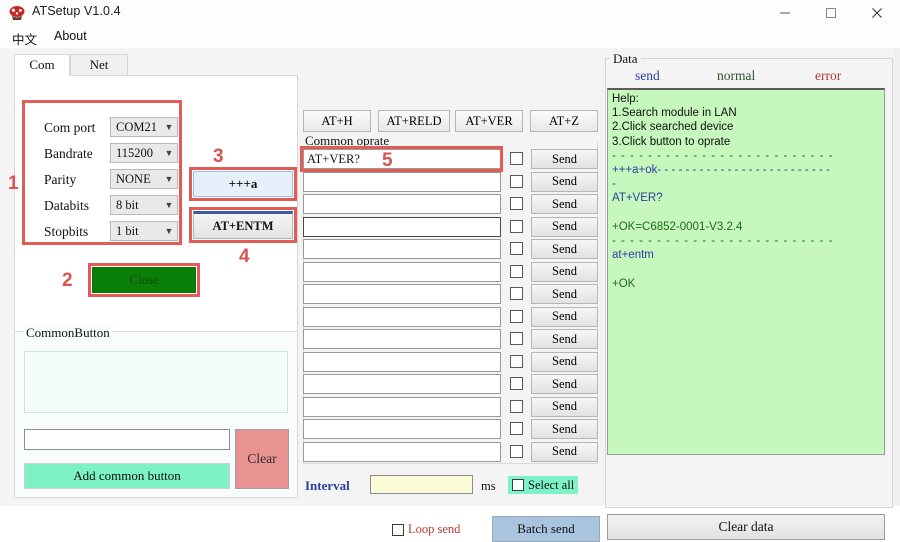  What do you see at coordinates (127, 439) in the screenshot?
I see `common-button-name-input` at bounding box center [127, 439].